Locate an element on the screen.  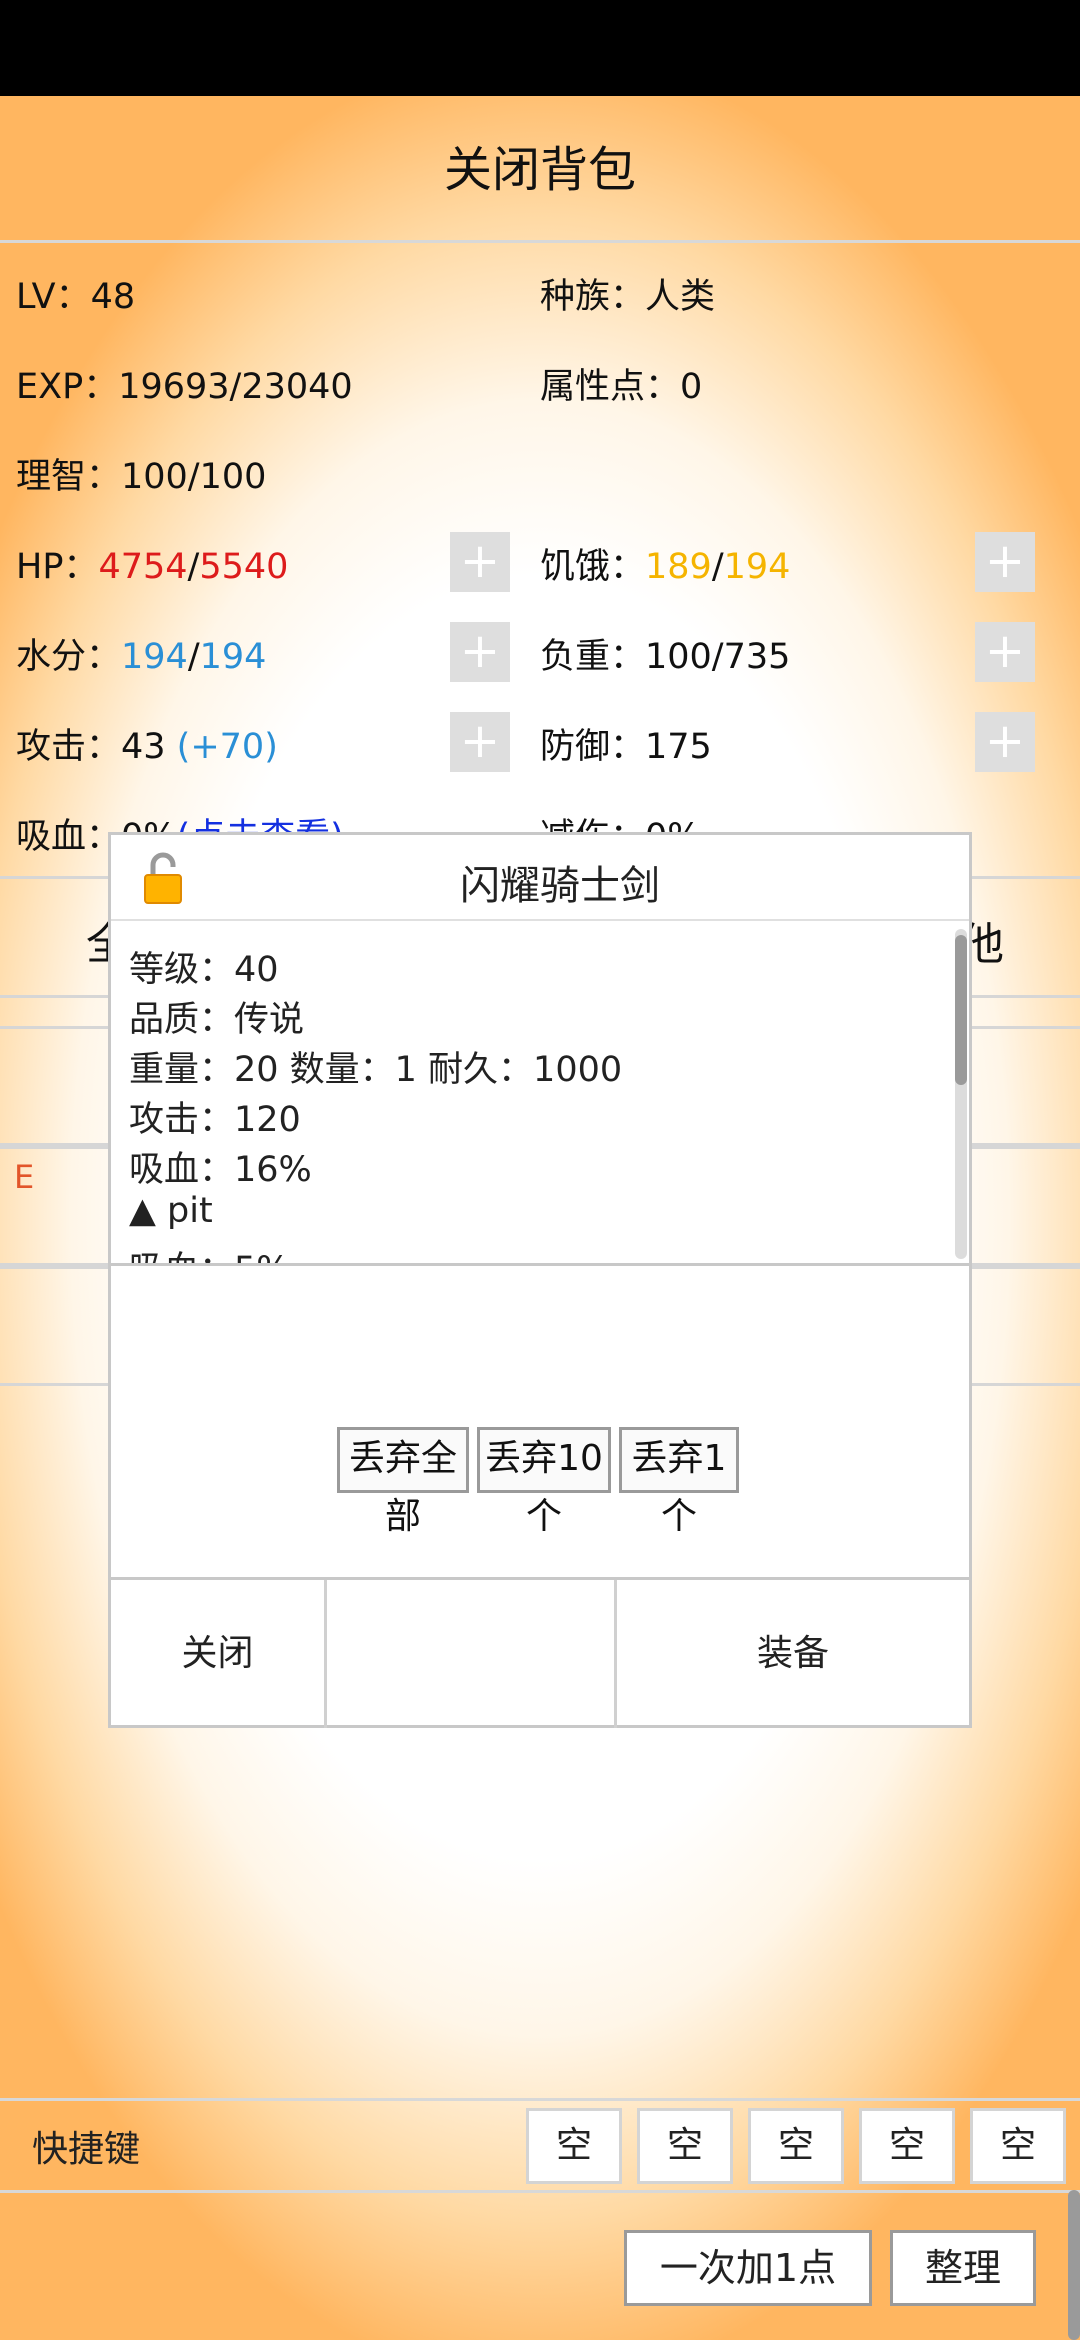
water-stat: 水分：194/194 is located at coordinates (141, 657).